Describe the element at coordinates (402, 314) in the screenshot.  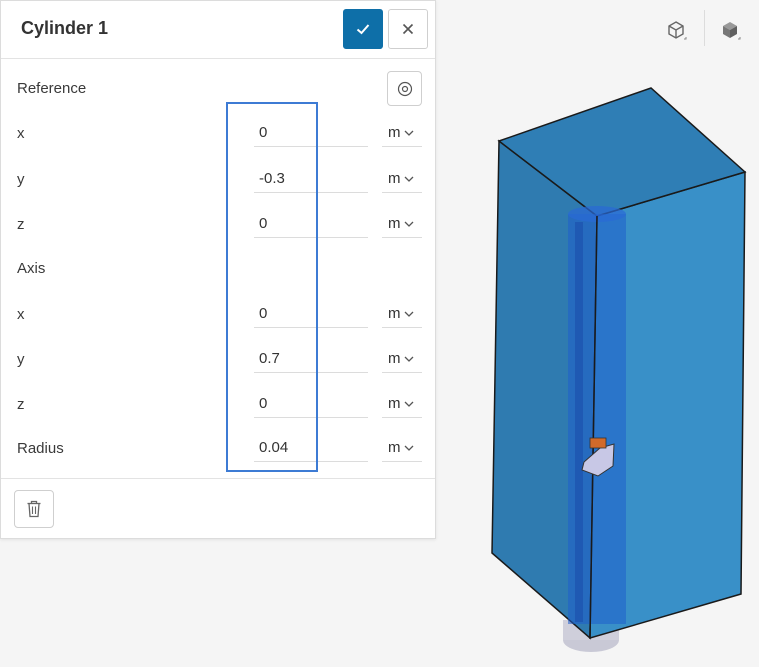
I see `axis-x-unit-select: m` at that location.